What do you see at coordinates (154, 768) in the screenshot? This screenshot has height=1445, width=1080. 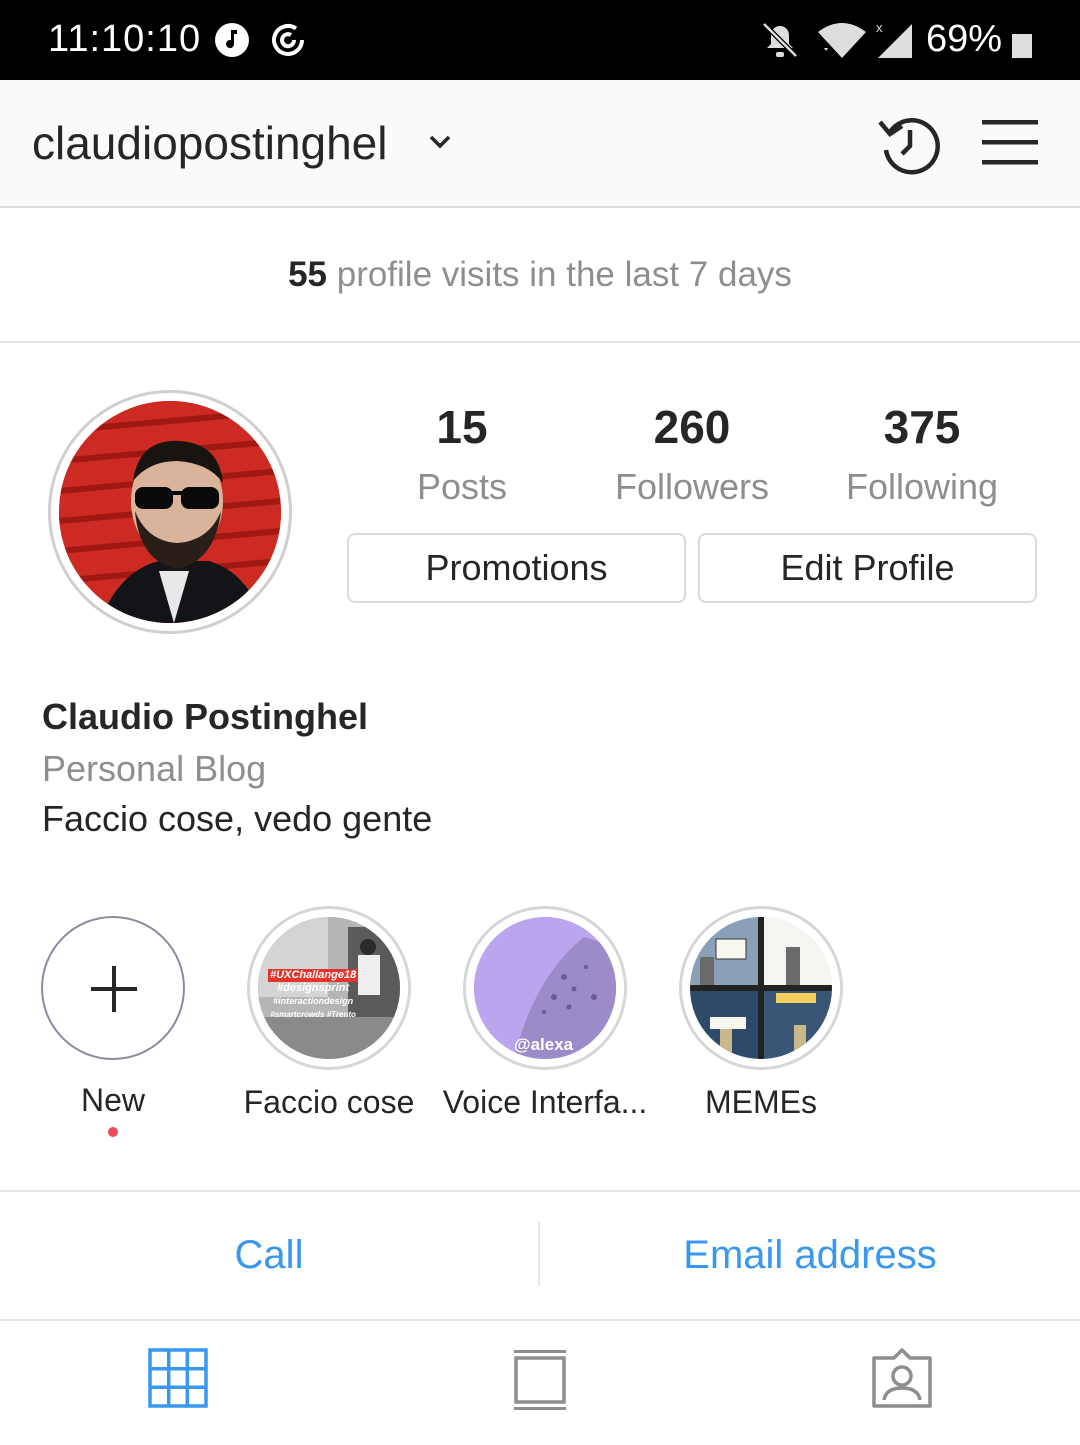 I see `profile-category: Personal Blog` at bounding box center [154, 768].